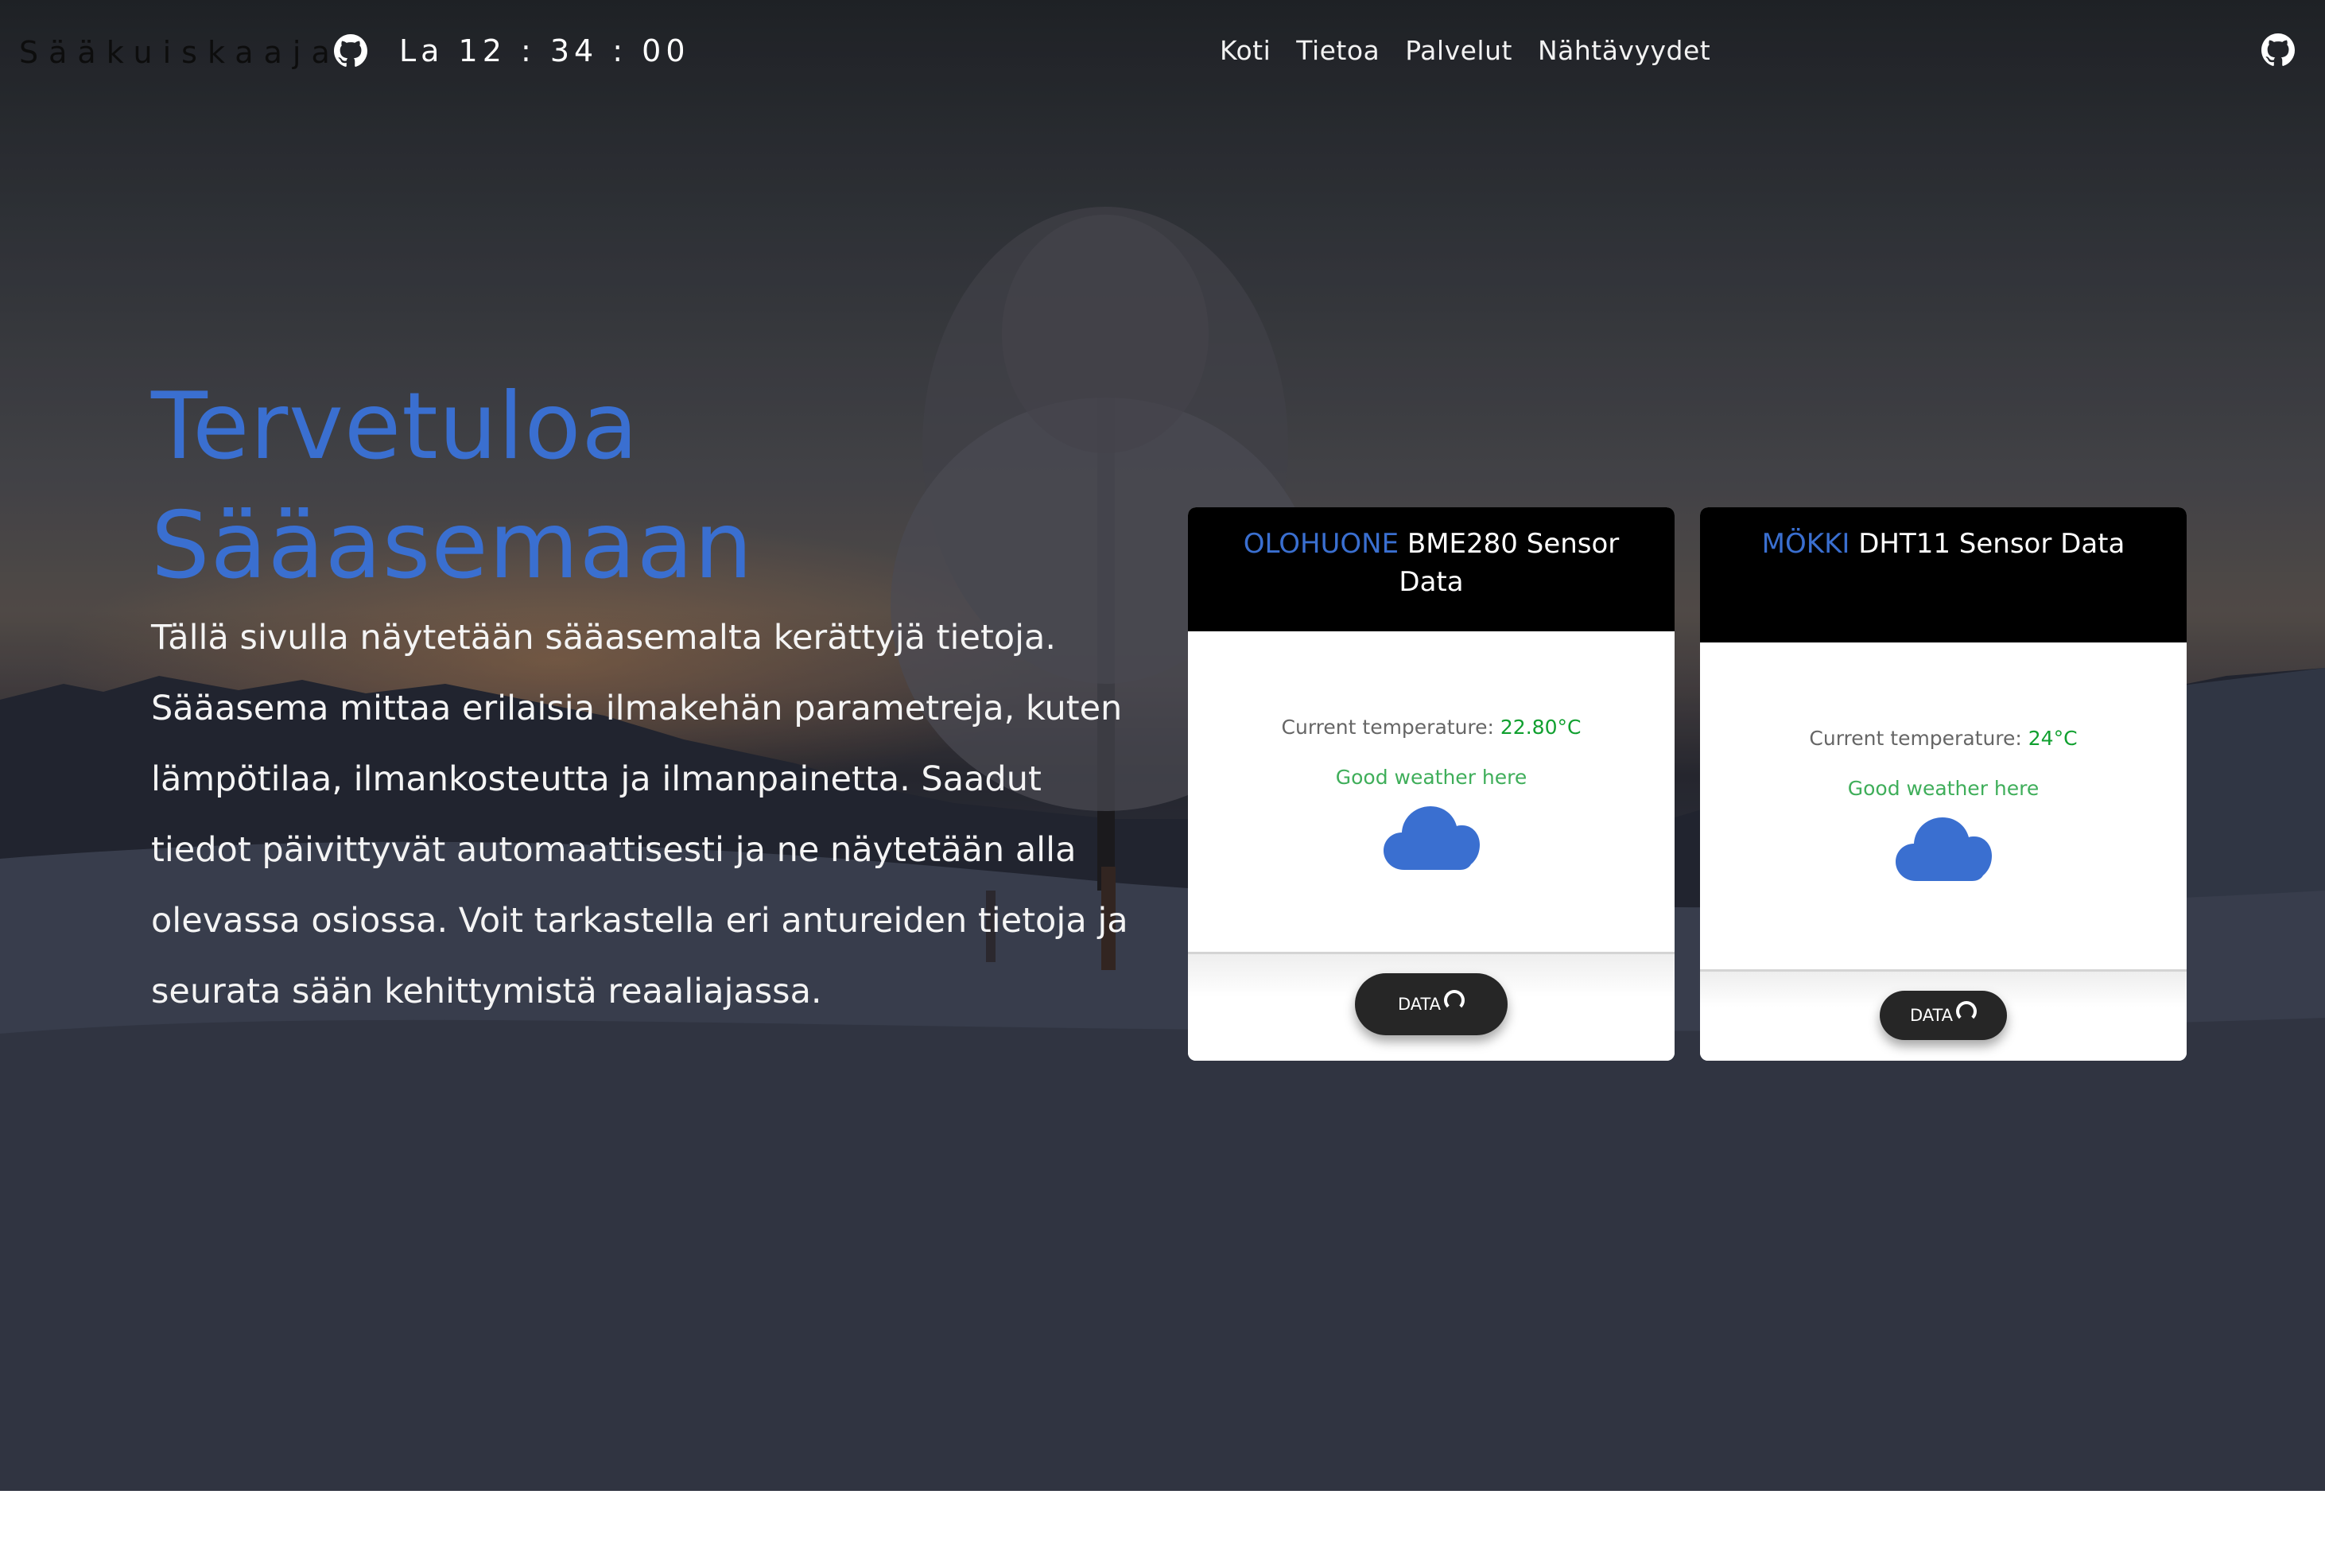 The height and width of the screenshot is (1568, 2325). I want to click on card-header: MÖKKI DHT11 Sensor Data, so click(1943, 574).